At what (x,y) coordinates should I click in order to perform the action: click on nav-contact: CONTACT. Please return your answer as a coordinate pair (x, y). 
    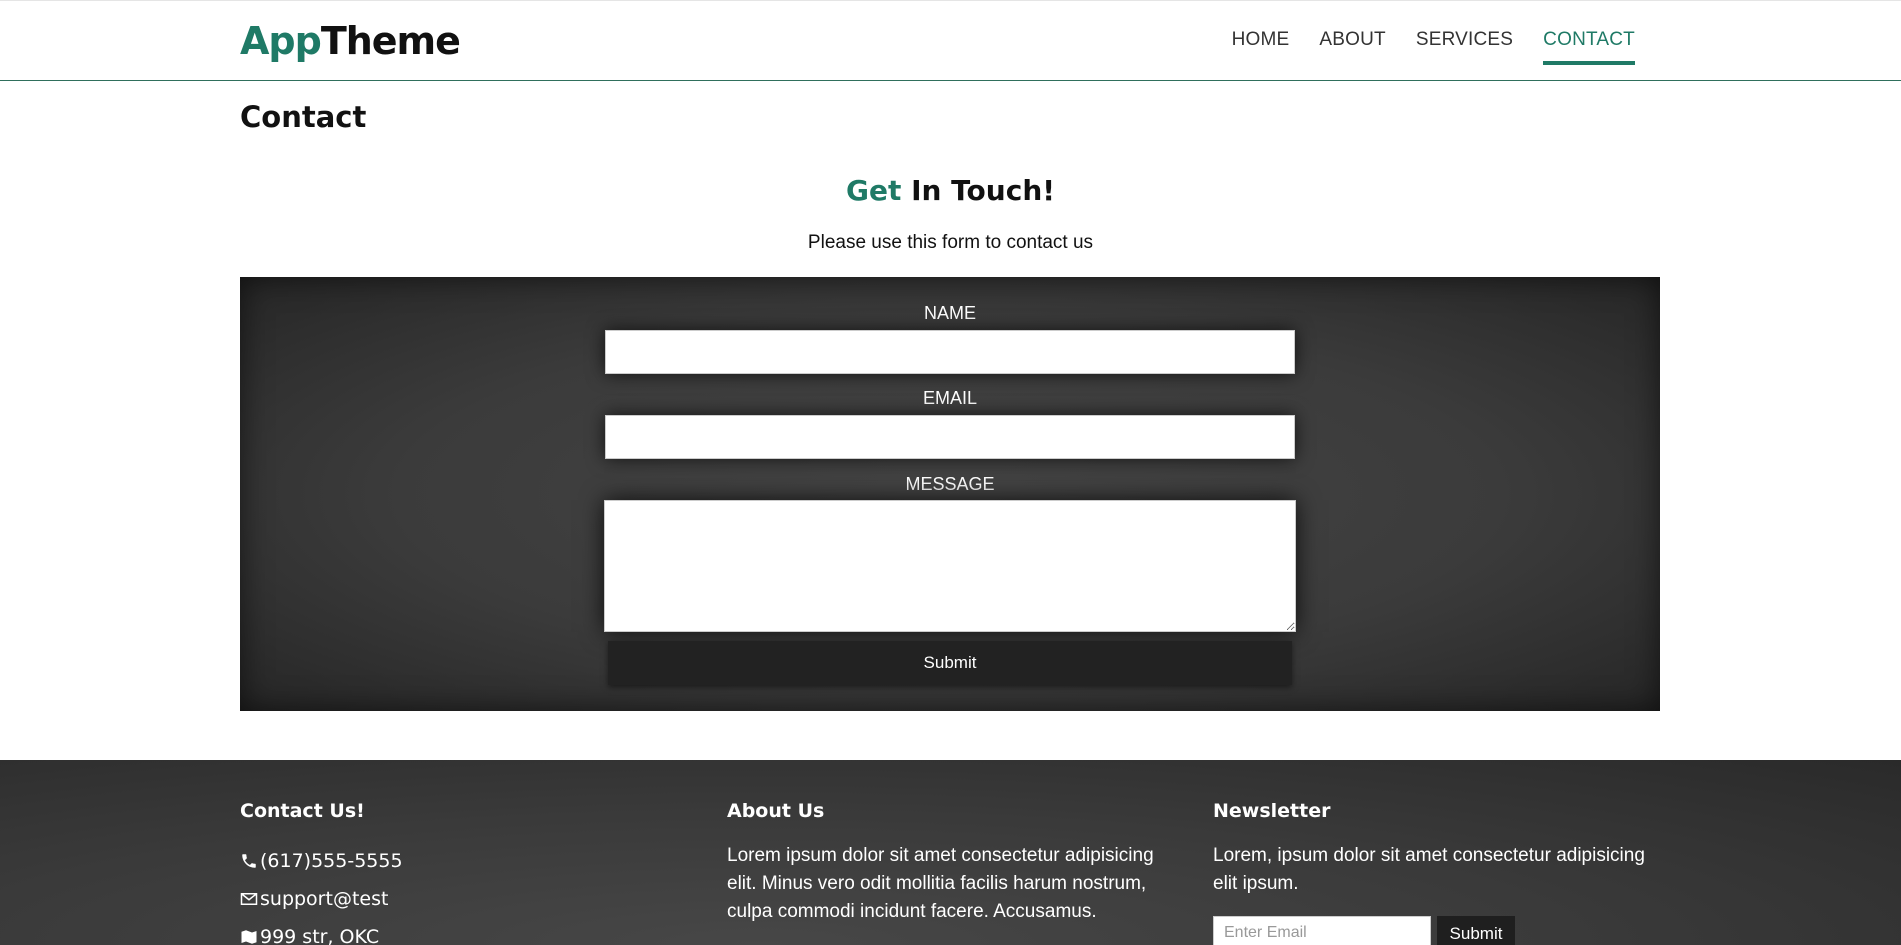
    Looking at the image, I should click on (1589, 47).